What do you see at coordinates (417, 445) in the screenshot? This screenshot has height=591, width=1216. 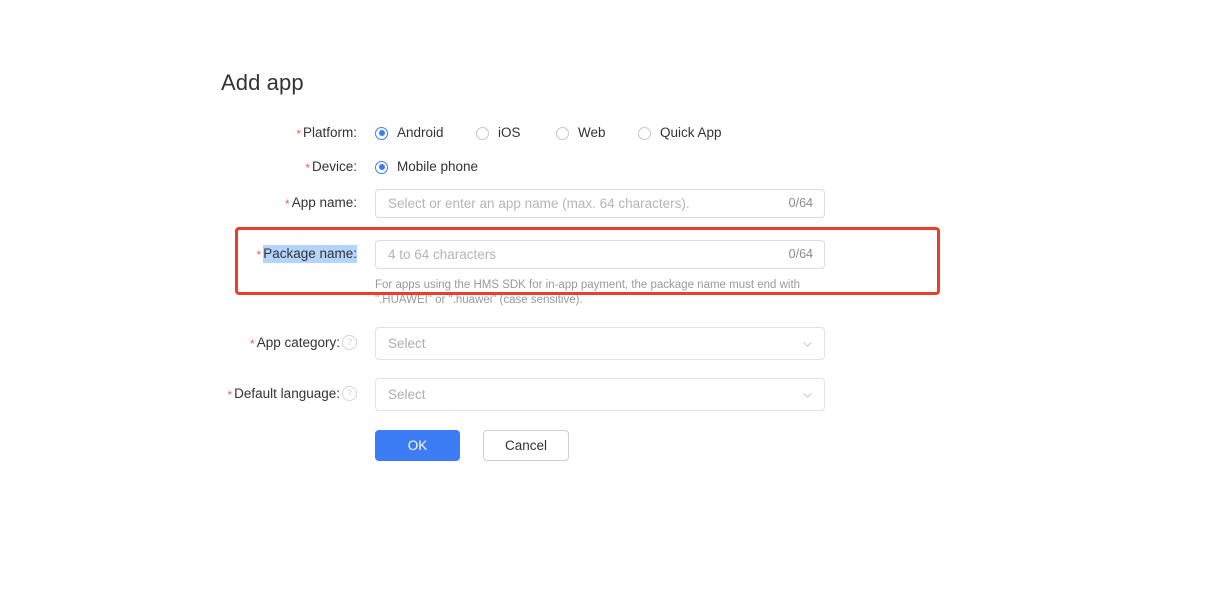 I see `ok-button: OK` at bounding box center [417, 445].